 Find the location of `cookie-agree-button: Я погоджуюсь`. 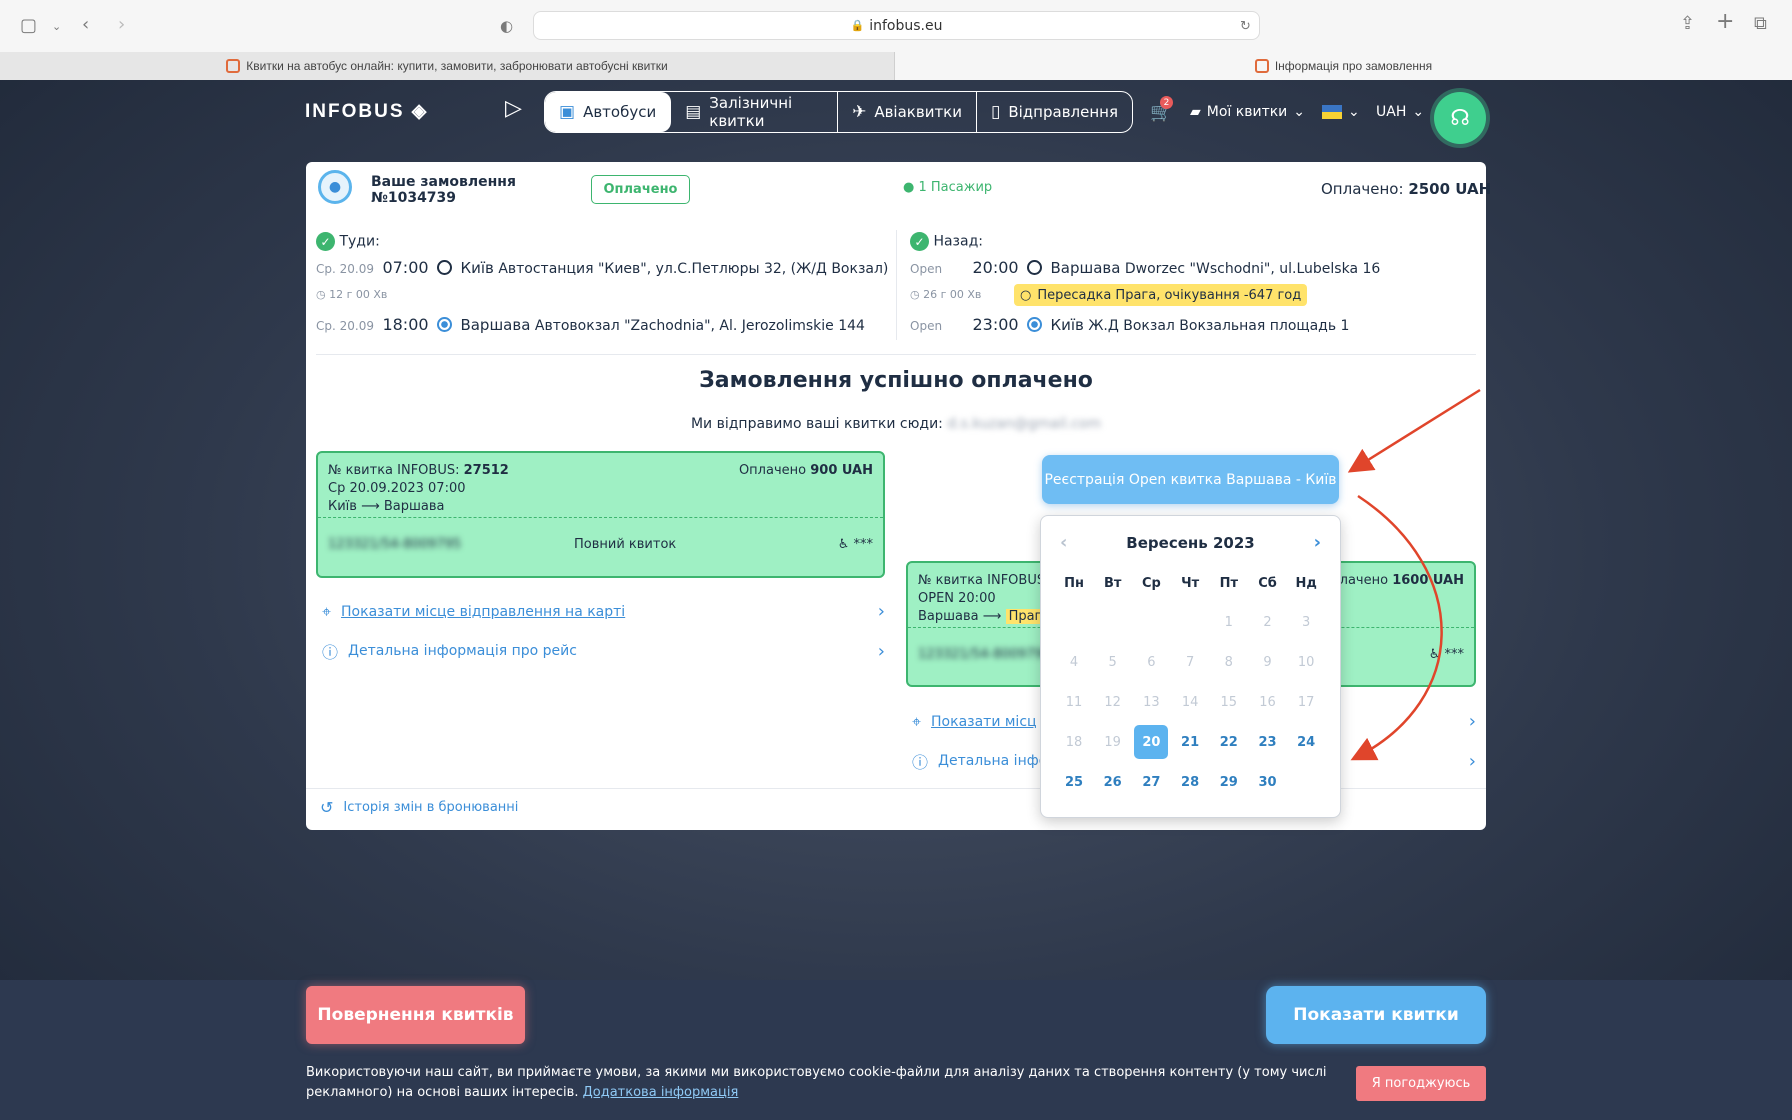

cookie-agree-button: Я погоджуюсь is located at coordinates (1421, 1083).